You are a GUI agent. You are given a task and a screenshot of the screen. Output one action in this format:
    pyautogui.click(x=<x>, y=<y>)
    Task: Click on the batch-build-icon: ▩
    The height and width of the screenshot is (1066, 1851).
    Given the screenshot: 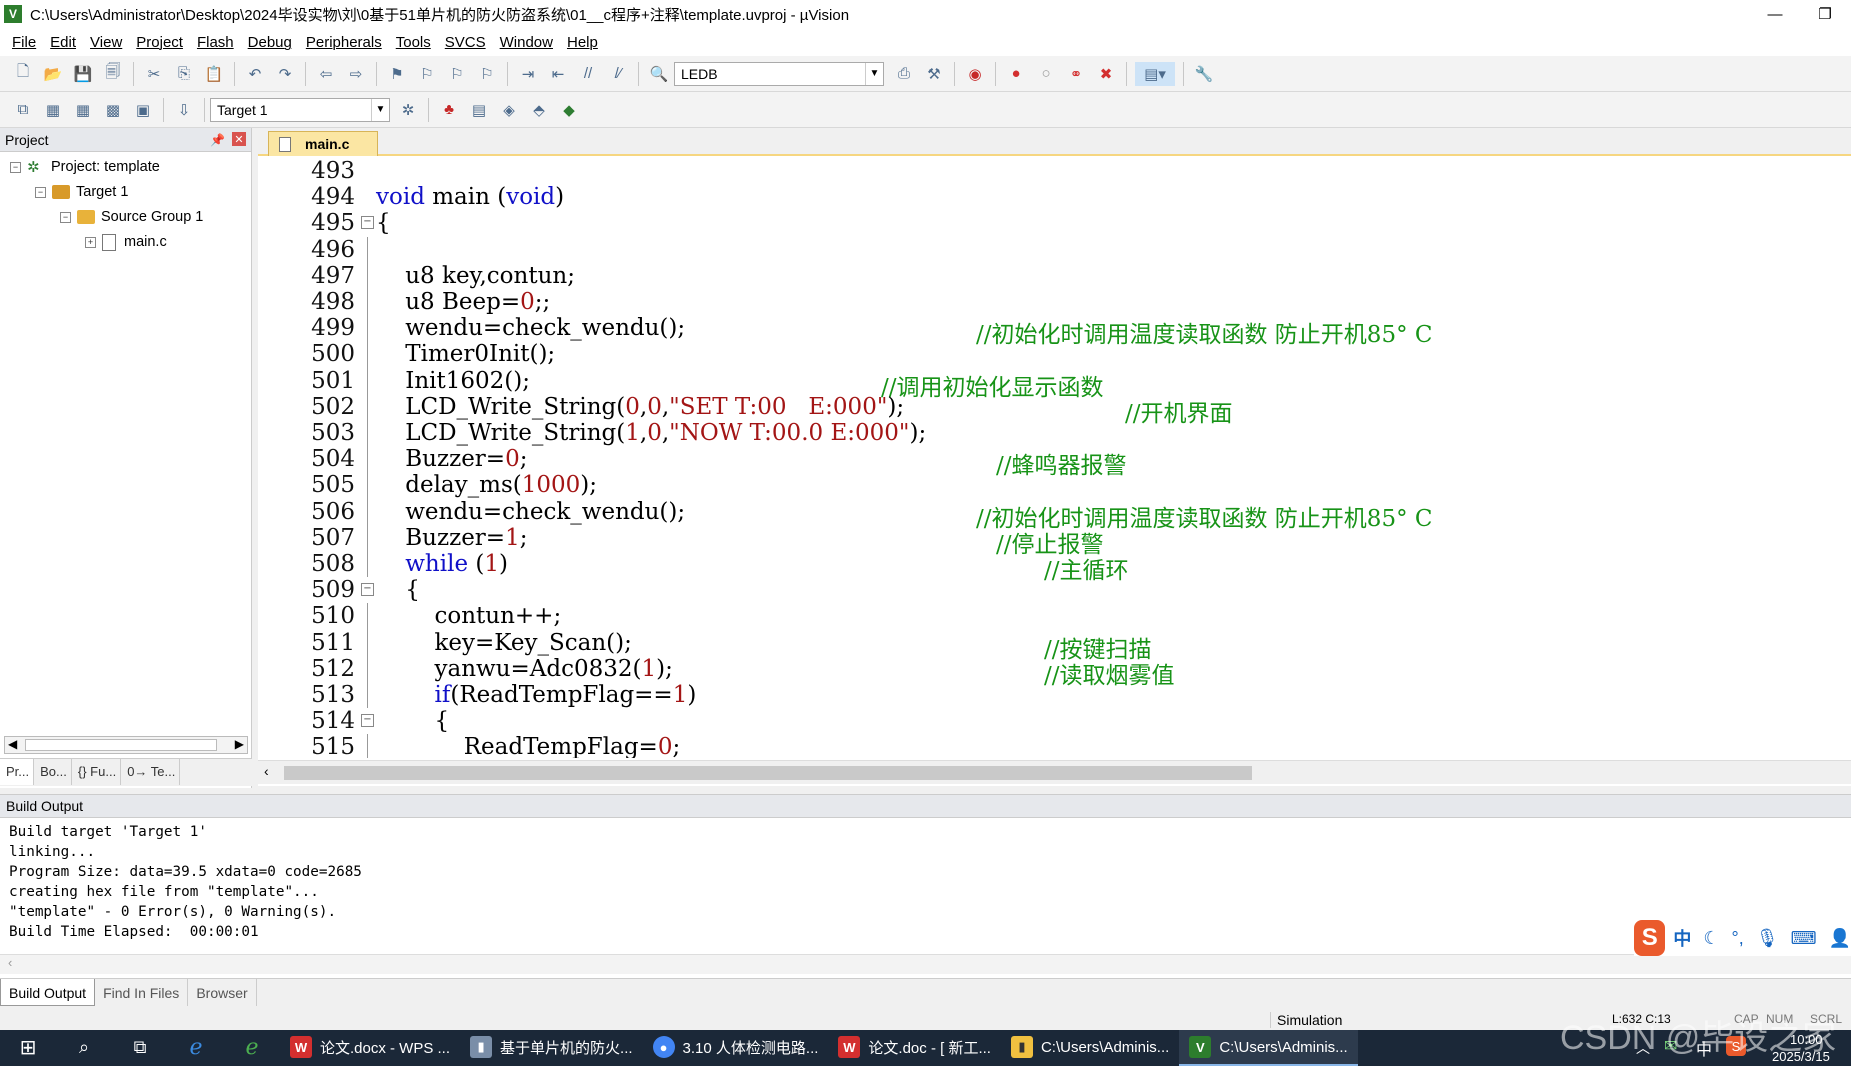 What is the action you would take?
    pyautogui.click(x=113, y=110)
    